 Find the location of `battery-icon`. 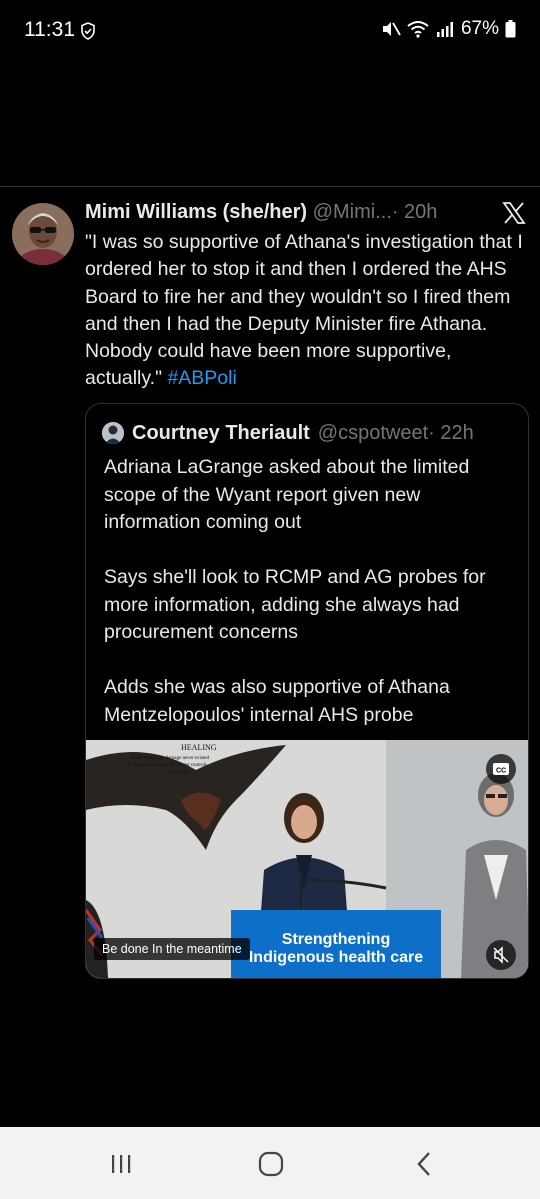

battery-icon is located at coordinates (510, 29).